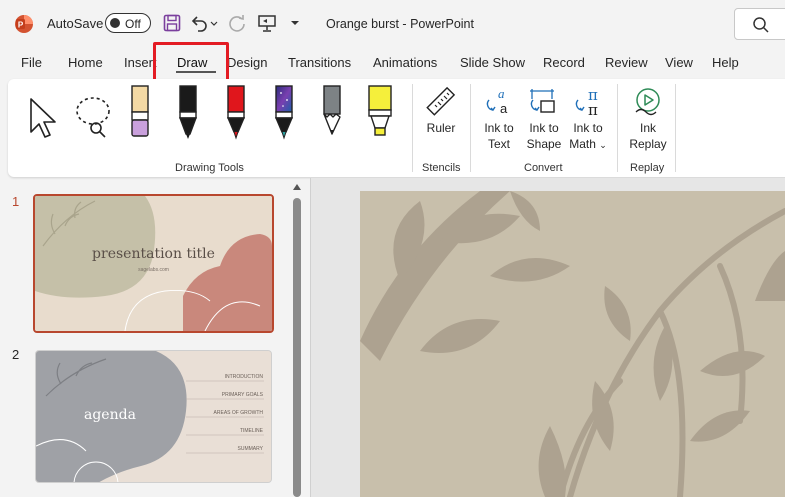  I want to click on ink-replay-button: Ink Replay, so click(648, 136).